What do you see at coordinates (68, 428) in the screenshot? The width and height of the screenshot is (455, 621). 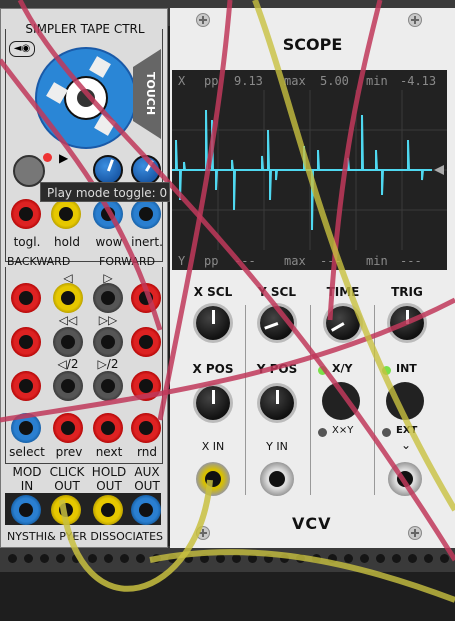 I see `prev-jack` at bounding box center [68, 428].